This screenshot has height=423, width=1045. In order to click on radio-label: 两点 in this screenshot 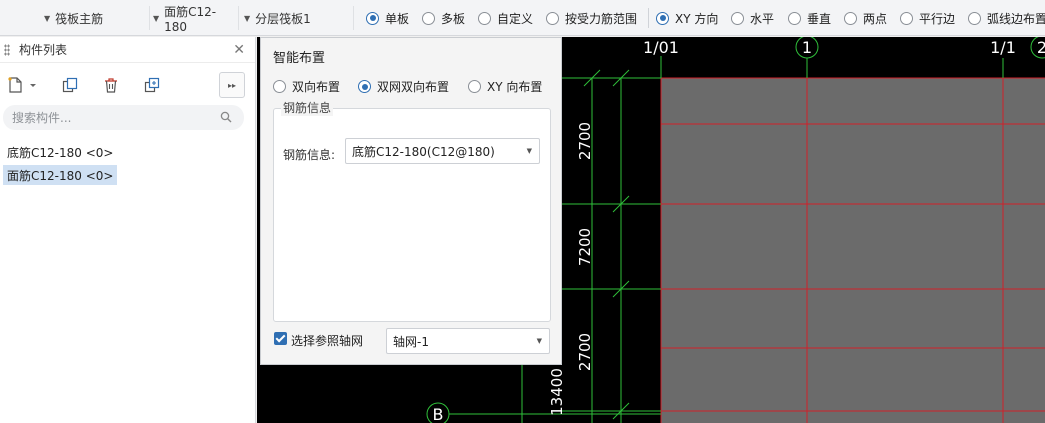, I will do `click(875, 18)`.